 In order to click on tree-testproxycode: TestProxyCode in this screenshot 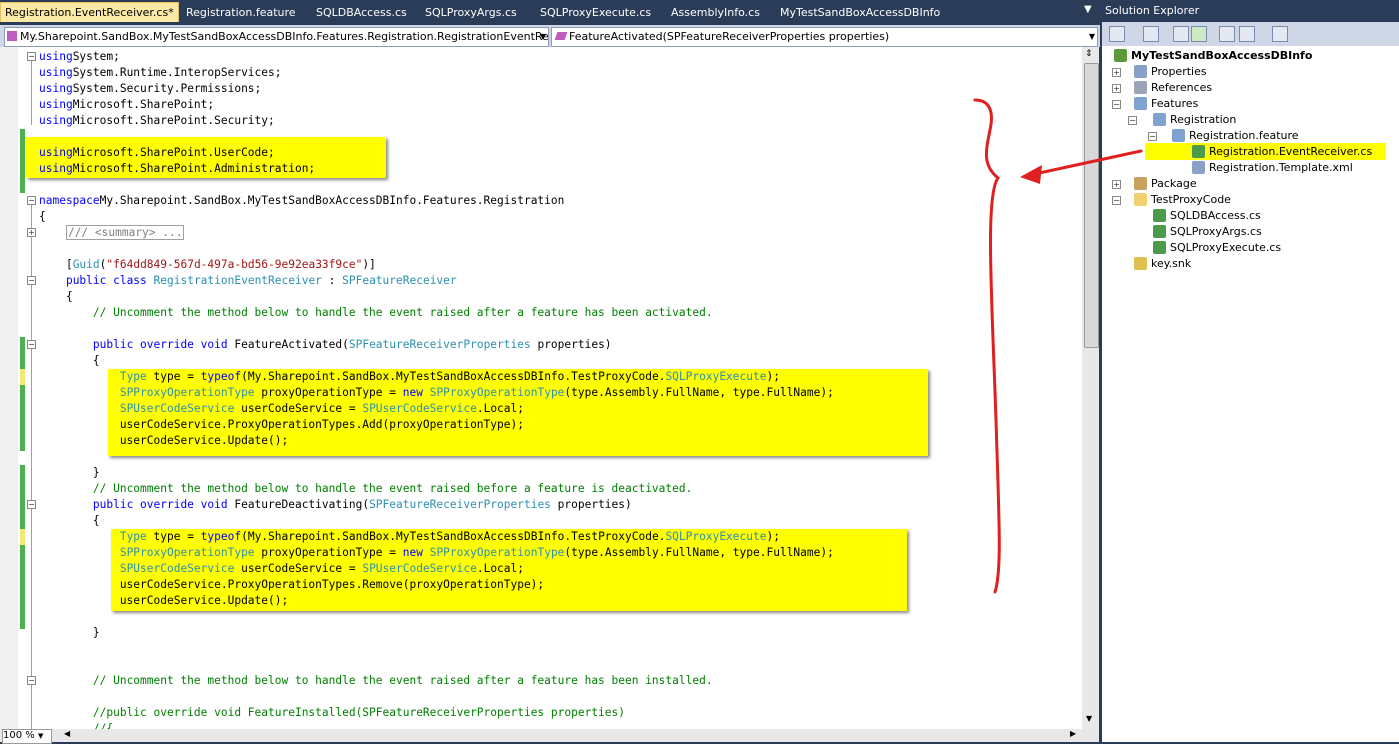, I will do `click(1182, 200)`.